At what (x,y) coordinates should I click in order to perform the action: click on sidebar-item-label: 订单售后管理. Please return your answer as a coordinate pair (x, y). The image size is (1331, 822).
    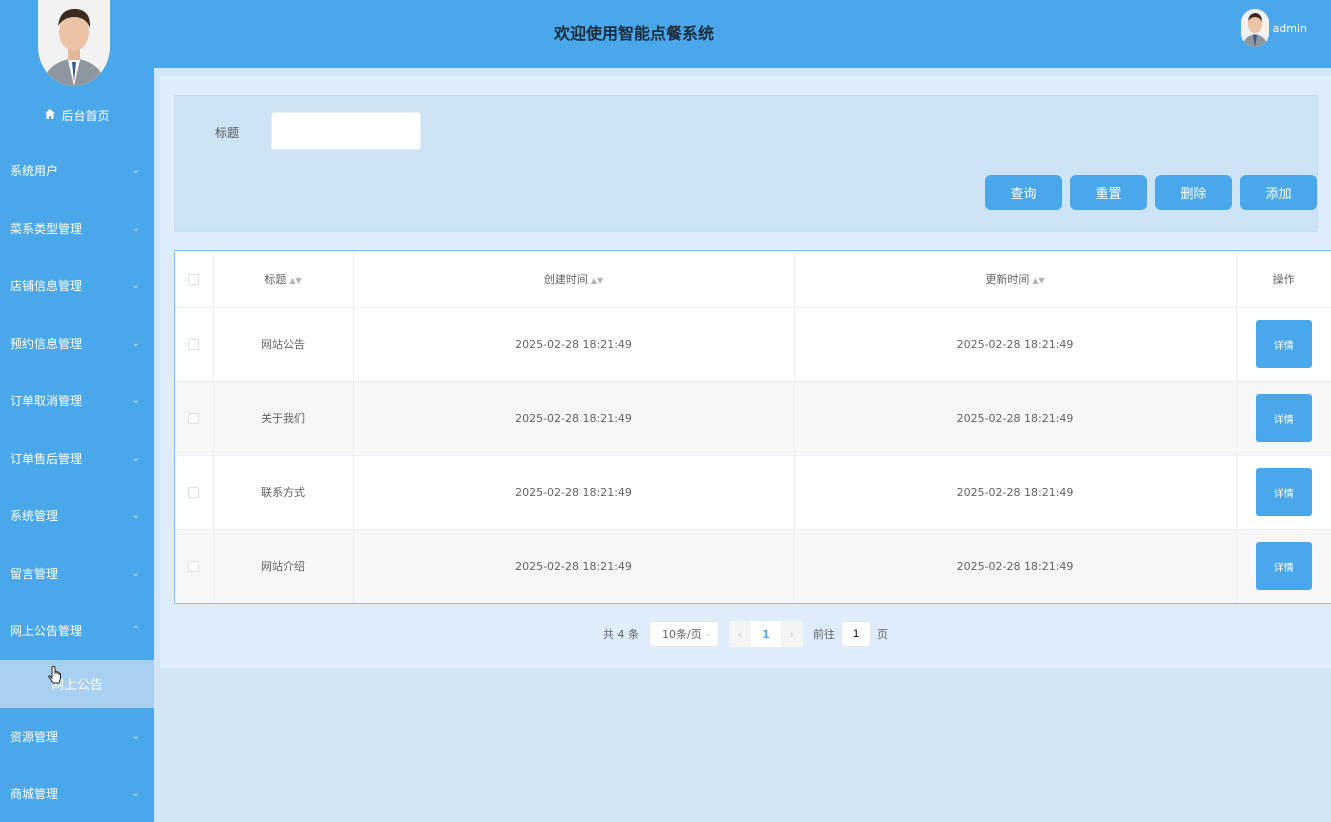
    Looking at the image, I should click on (46, 458).